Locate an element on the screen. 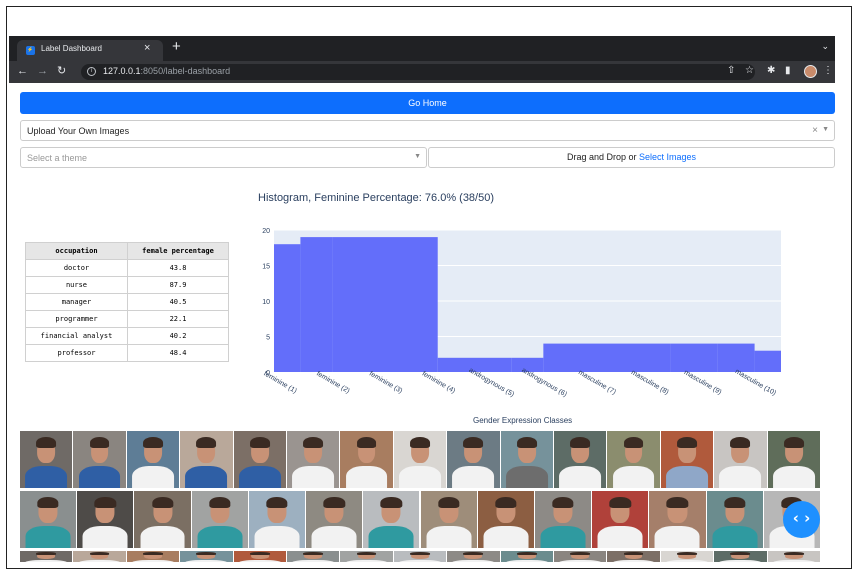  forward-arrow-icon: → is located at coordinates (42, 71).